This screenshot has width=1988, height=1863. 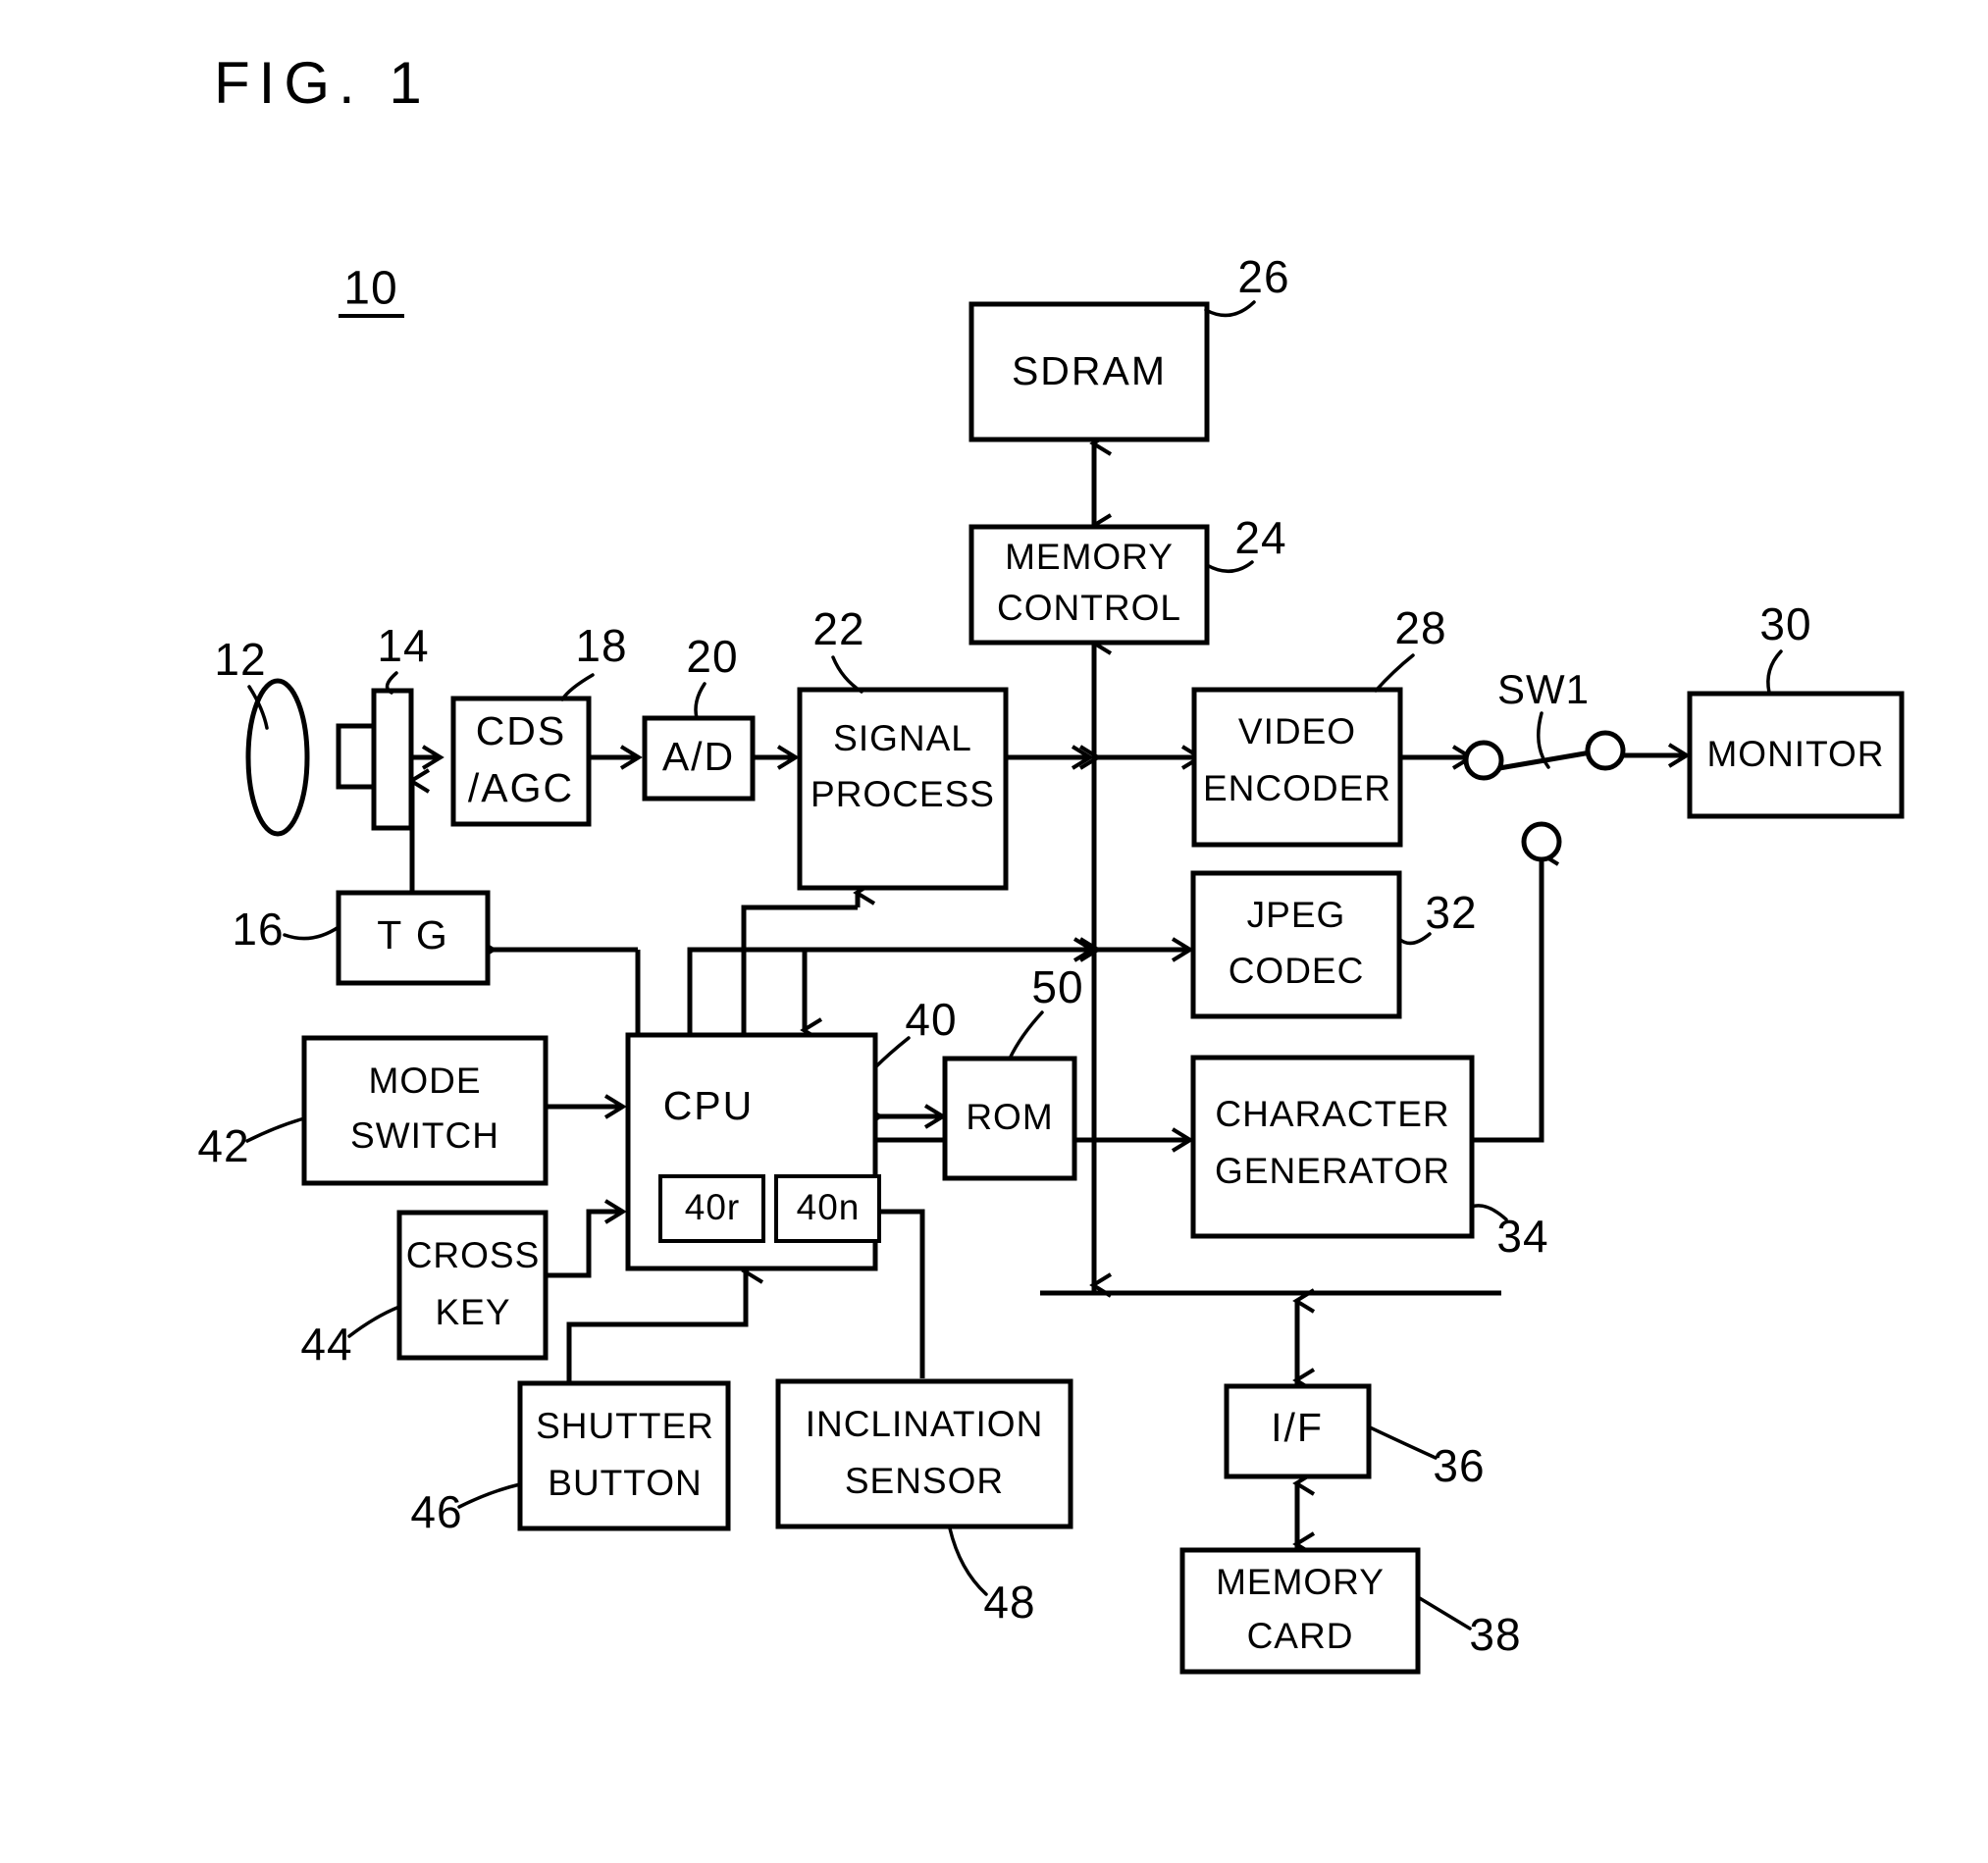 I want to click on block-shutter-button-label-2: BUTTON, so click(x=625, y=1483).